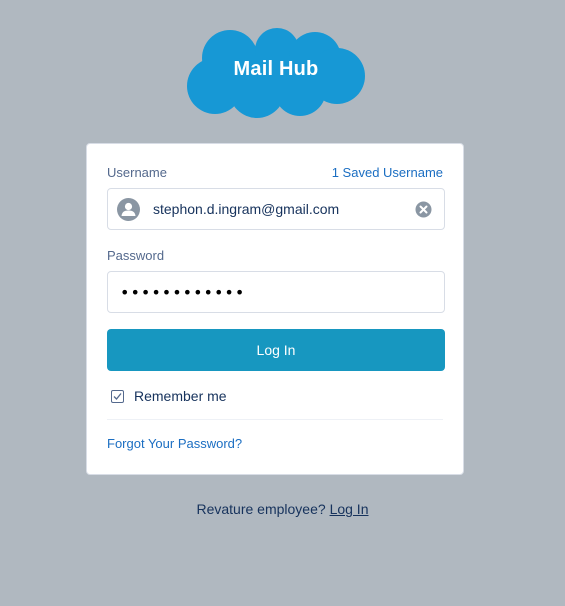  I want to click on footer: Revature employee? Log In, so click(282, 509).